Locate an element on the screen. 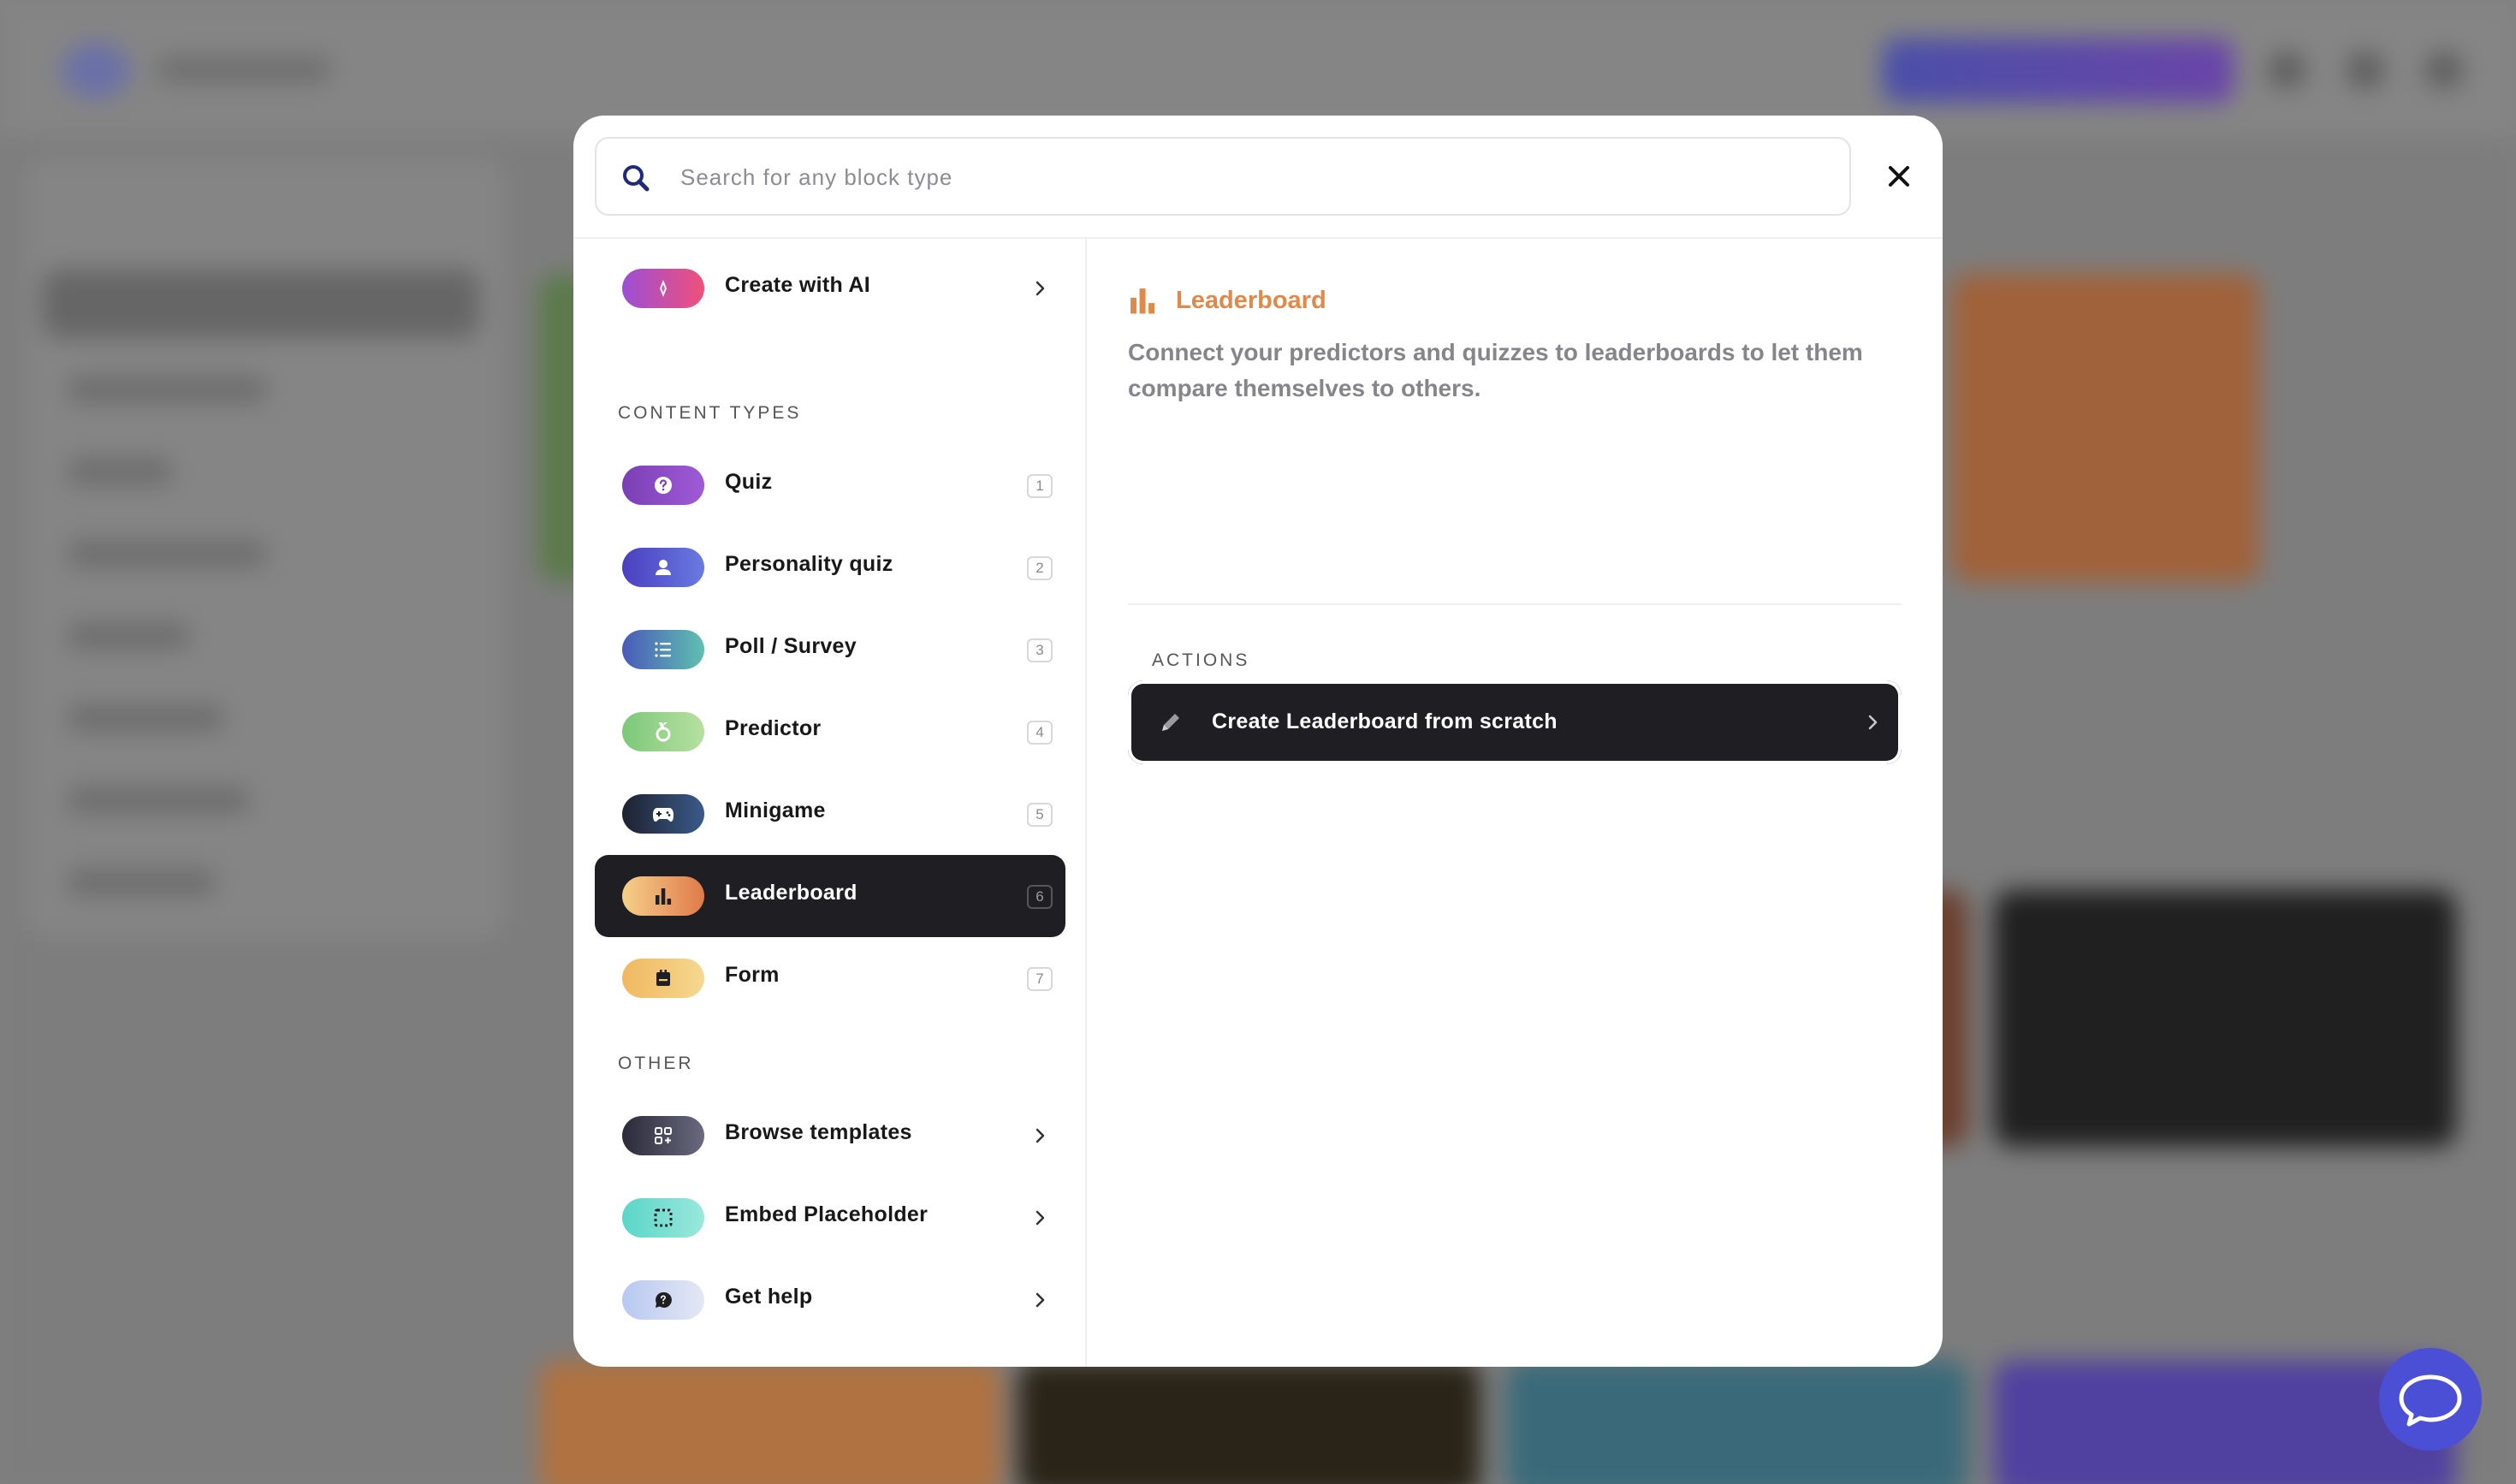 The image size is (2516, 1484). bg-cta-button is located at coordinates (2058, 71).